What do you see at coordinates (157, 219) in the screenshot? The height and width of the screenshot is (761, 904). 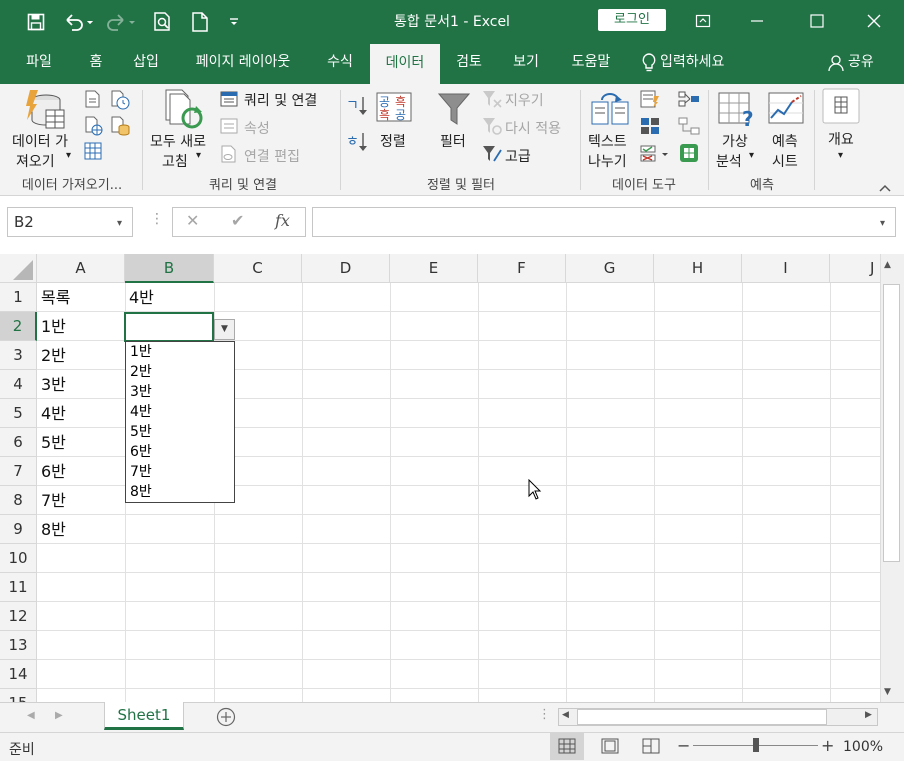 I see `formula-bar-handle-icon: ⋮` at bounding box center [157, 219].